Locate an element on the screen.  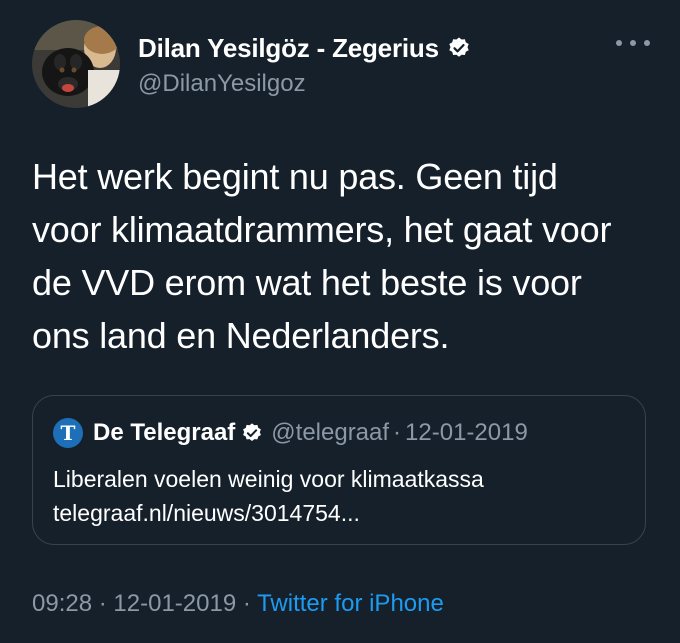
tweet-source-link: Twitter for iPhone is located at coordinates (350, 603).